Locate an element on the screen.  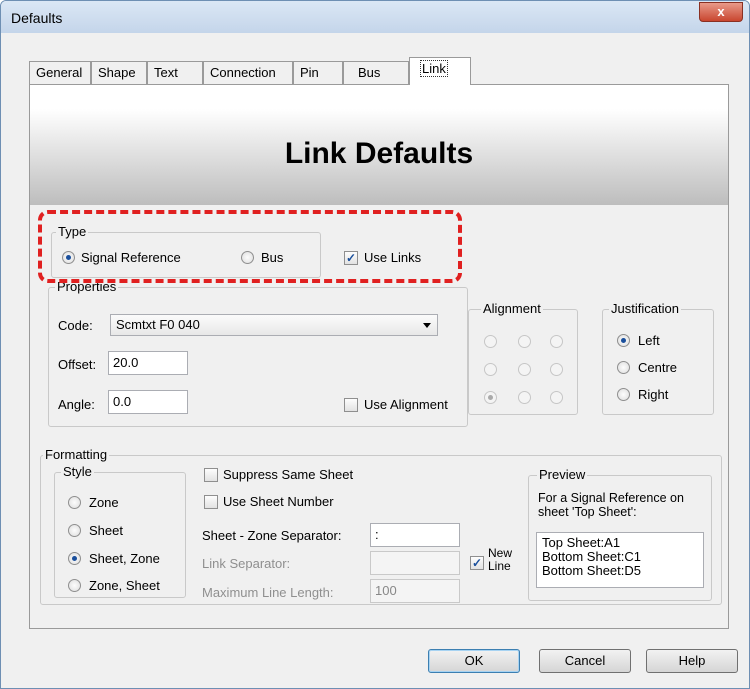
link-separator-field is located at coordinates (415, 563).